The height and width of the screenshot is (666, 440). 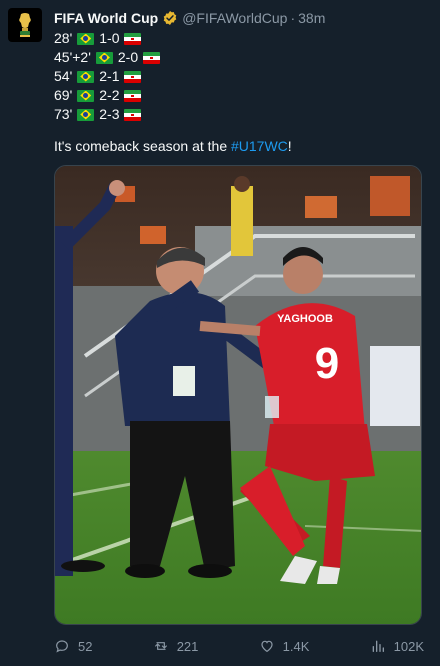 I want to click on score-line: 73' 2-3, so click(x=109, y=114).